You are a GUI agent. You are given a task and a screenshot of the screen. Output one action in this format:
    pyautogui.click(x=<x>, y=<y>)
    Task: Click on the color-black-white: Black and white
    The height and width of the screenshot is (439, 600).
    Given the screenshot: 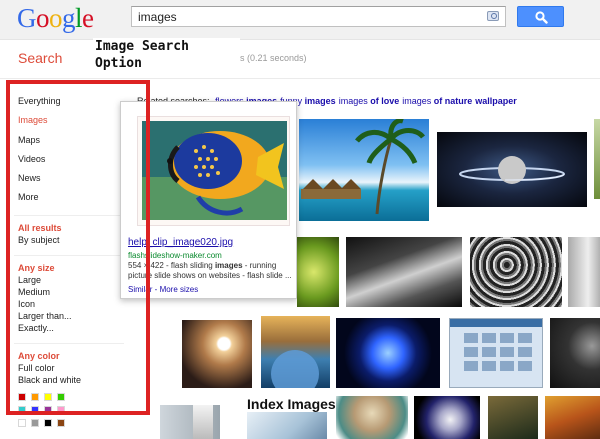 What is the action you would take?
    pyautogui.click(x=75, y=380)
    